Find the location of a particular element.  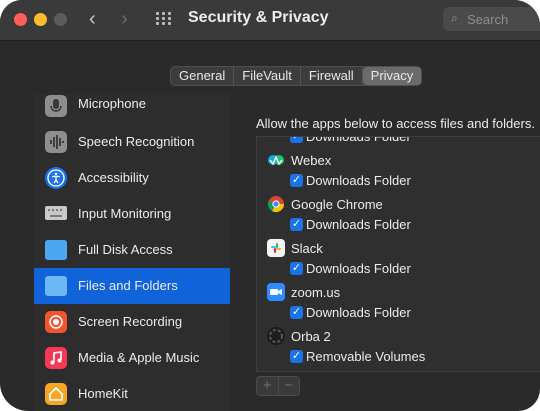

add-remove-control: + − is located at coordinates (278, 386).